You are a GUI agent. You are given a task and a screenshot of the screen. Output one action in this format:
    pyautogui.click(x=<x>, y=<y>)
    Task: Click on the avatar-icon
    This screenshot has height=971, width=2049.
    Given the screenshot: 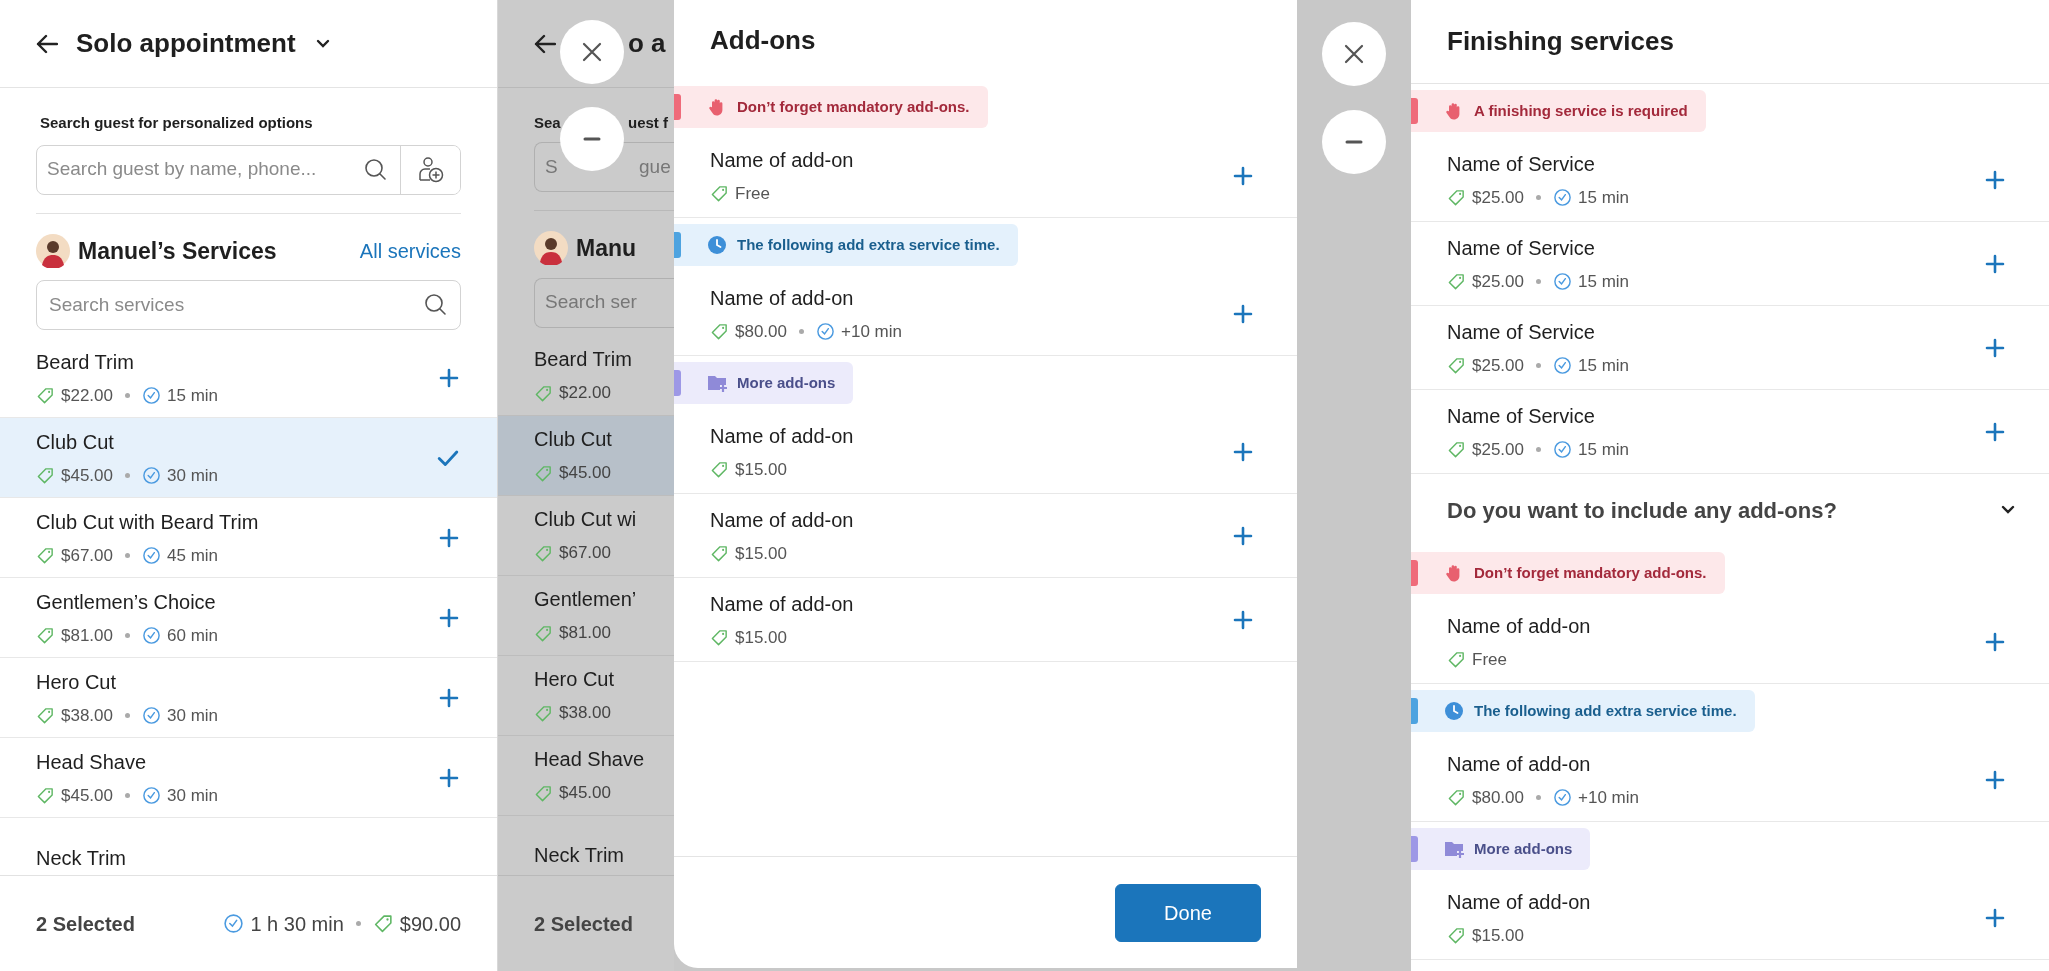 What is the action you would take?
    pyautogui.click(x=53, y=250)
    